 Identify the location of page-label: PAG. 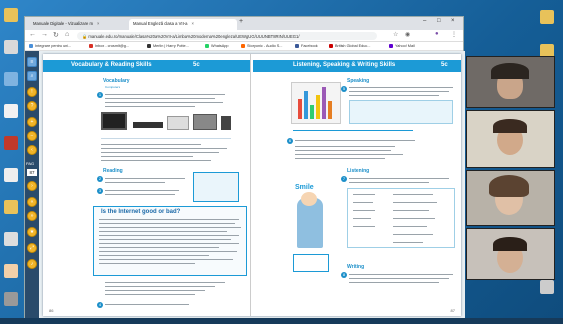
(30, 163).